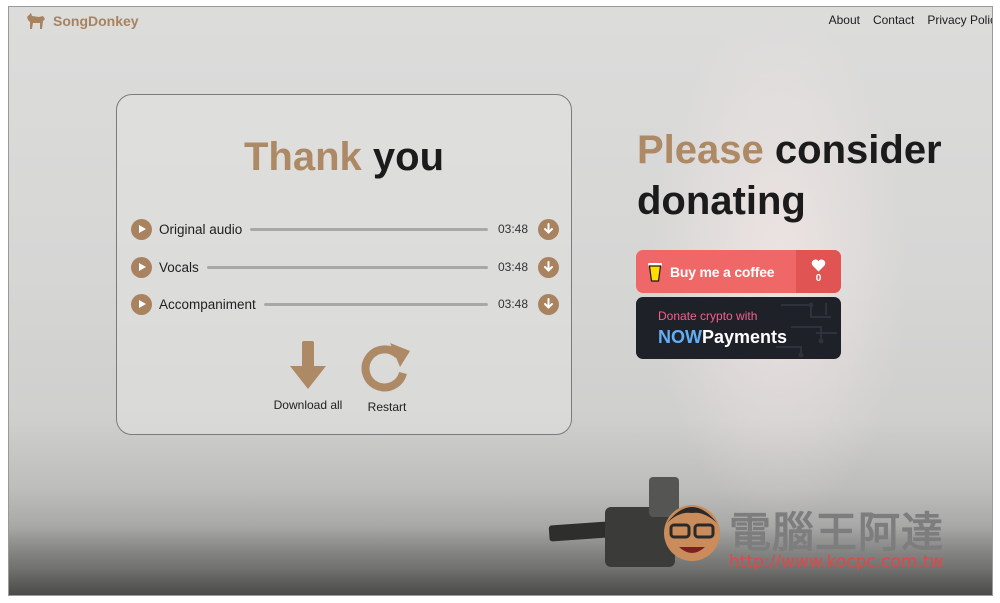  Describe the element at coordinates (36, 21) in the screenshot. I see `donkey-icon` at that location.